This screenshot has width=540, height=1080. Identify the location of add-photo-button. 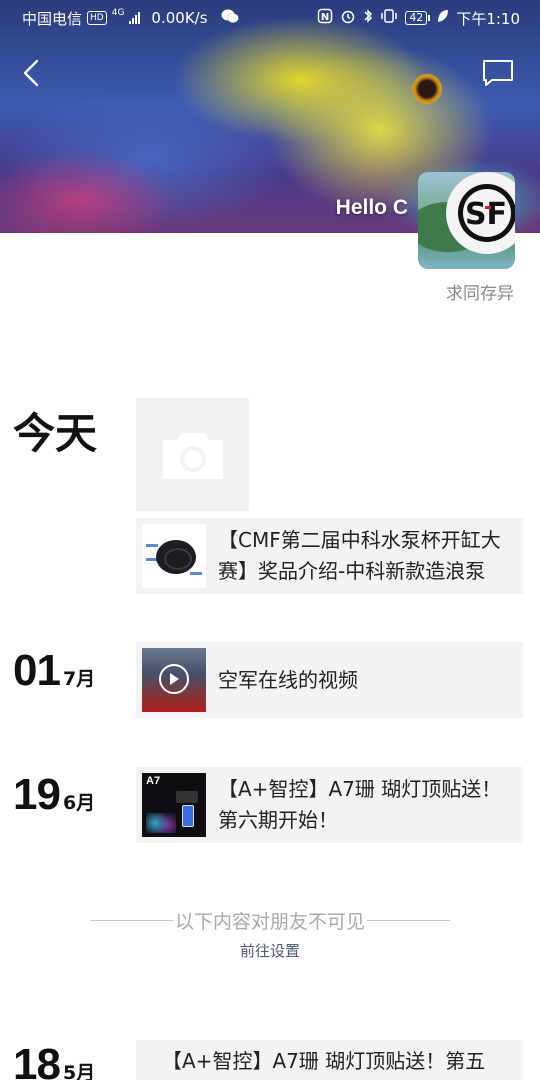
(192, 454).